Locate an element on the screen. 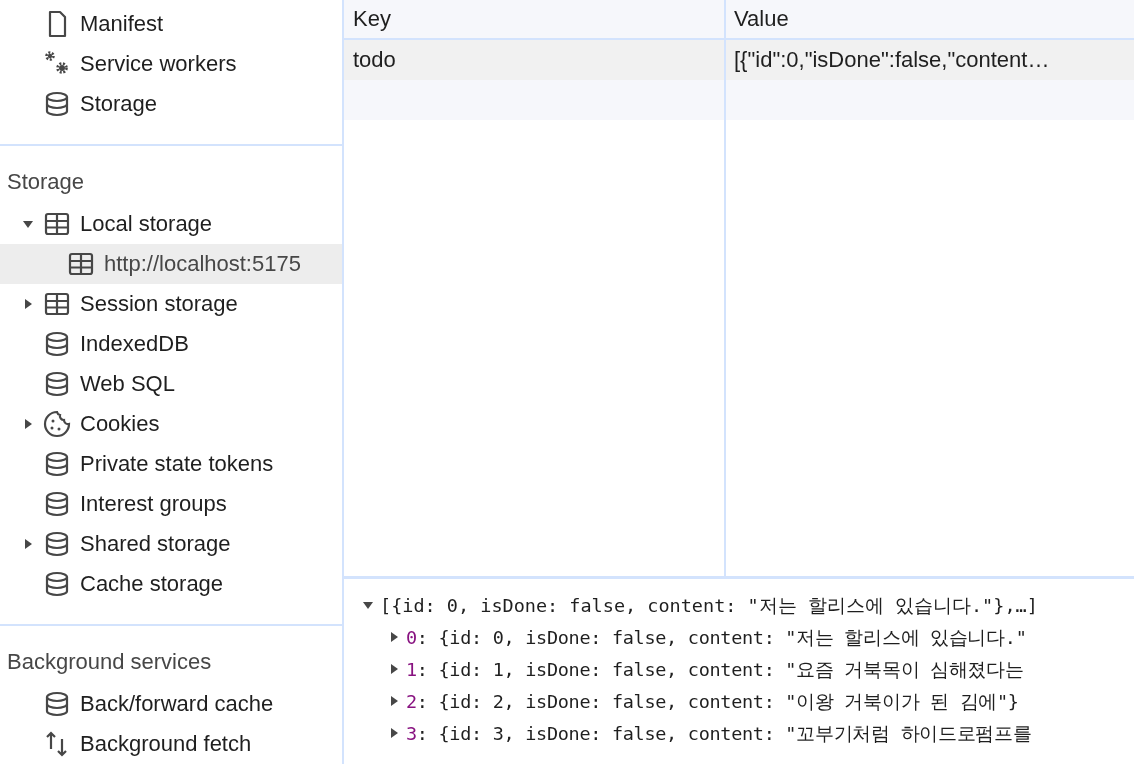 This screenshot has width=1134, height=764. sidebar-item: Cache storage is located at coordinates (171, 584).